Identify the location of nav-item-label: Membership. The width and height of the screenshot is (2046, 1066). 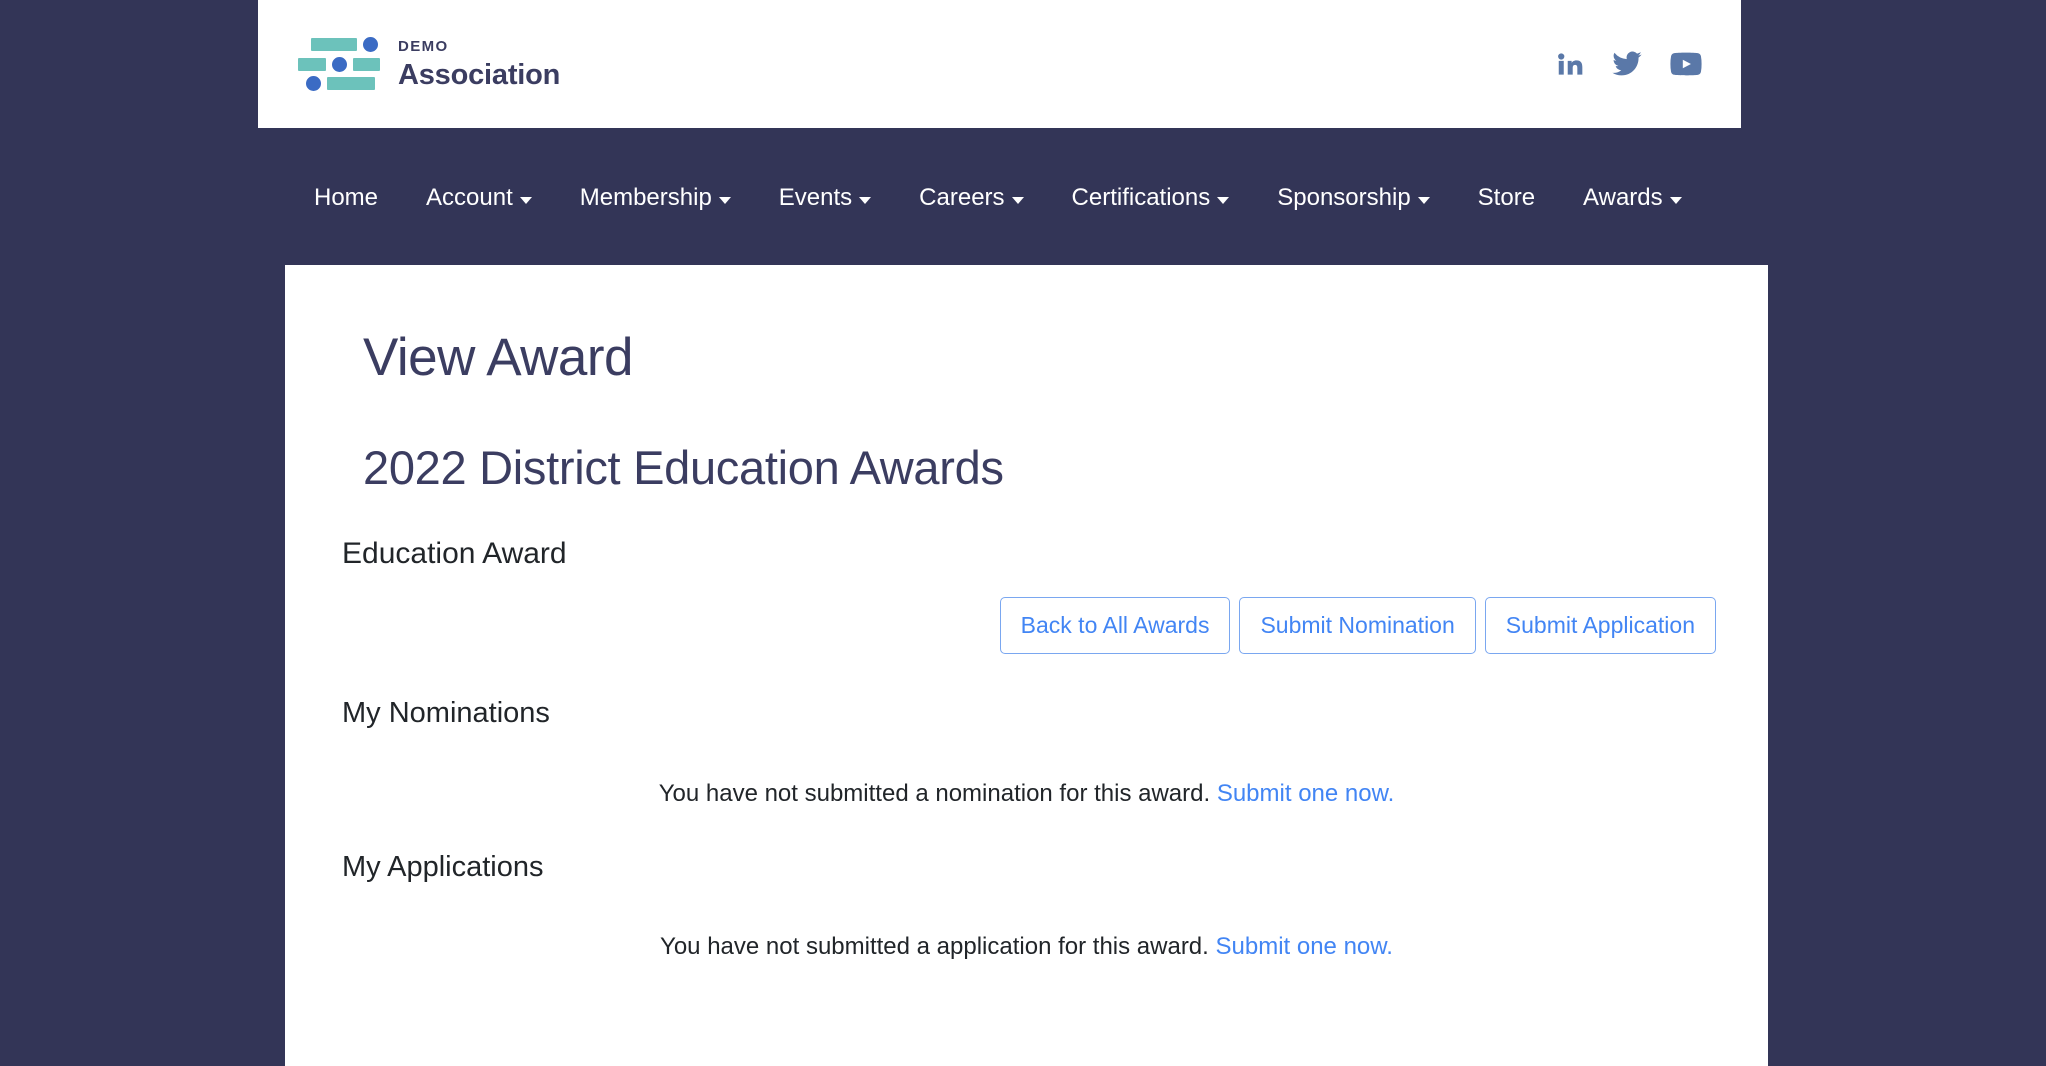
(645, 197).